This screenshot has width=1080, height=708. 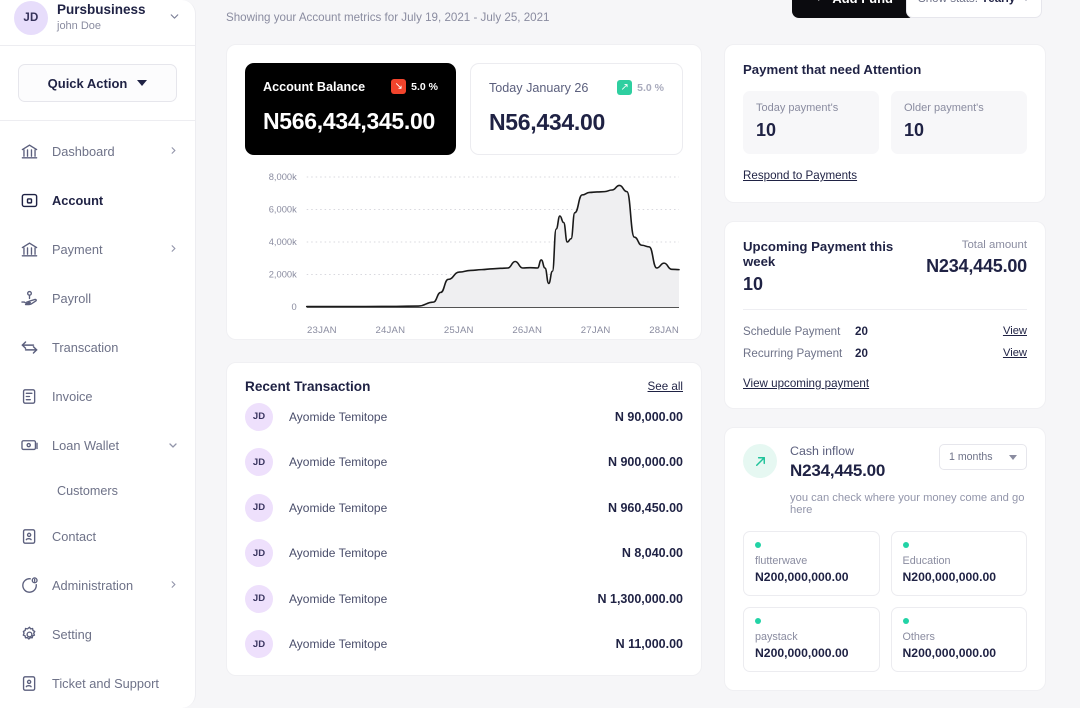 I want to click on view-upcoming-payment-link: View upcoming payment, so click(x=806, y=383).